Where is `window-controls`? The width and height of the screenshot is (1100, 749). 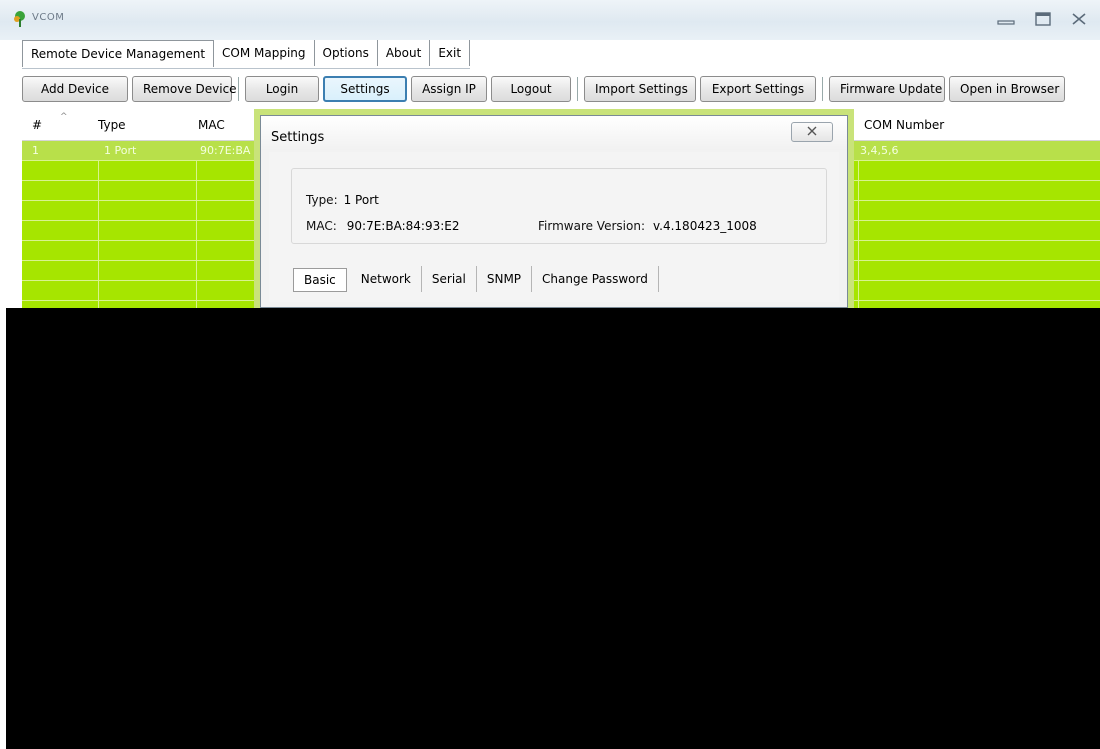
window-controls is located at coordinates (1043, 20).